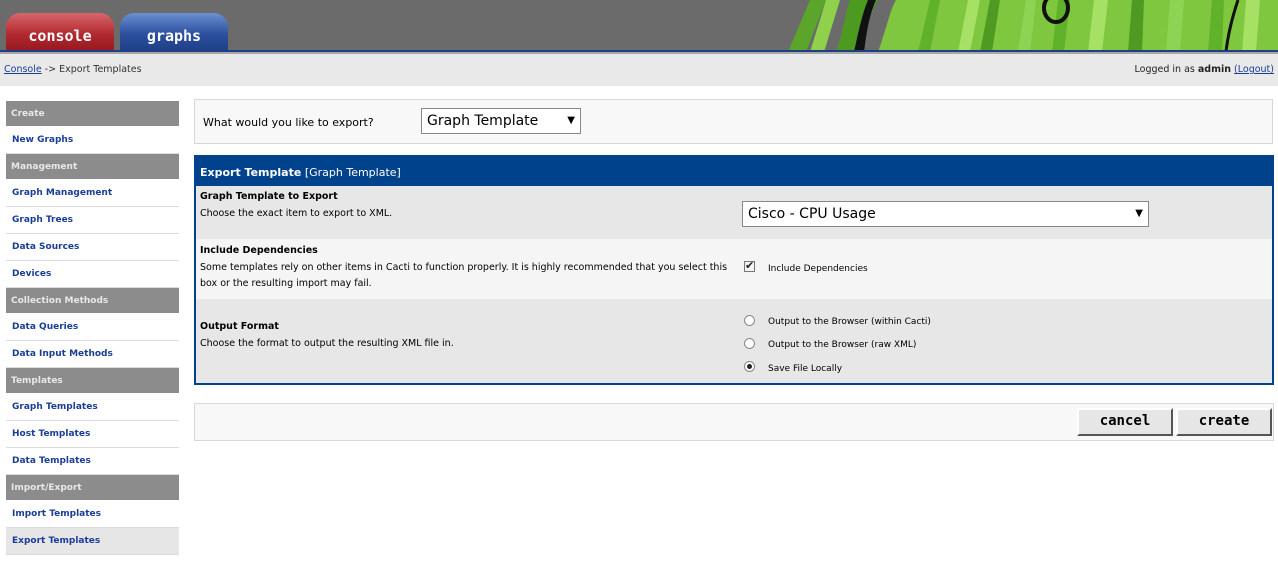 Image resolution: width=1278 pixels, height=563 pixels. What do you see at coordinates (92, 354) in the screenshot?
I see `sidebar-item-data-input-methods: Data Input Methods` at bounding box center [92, 354].